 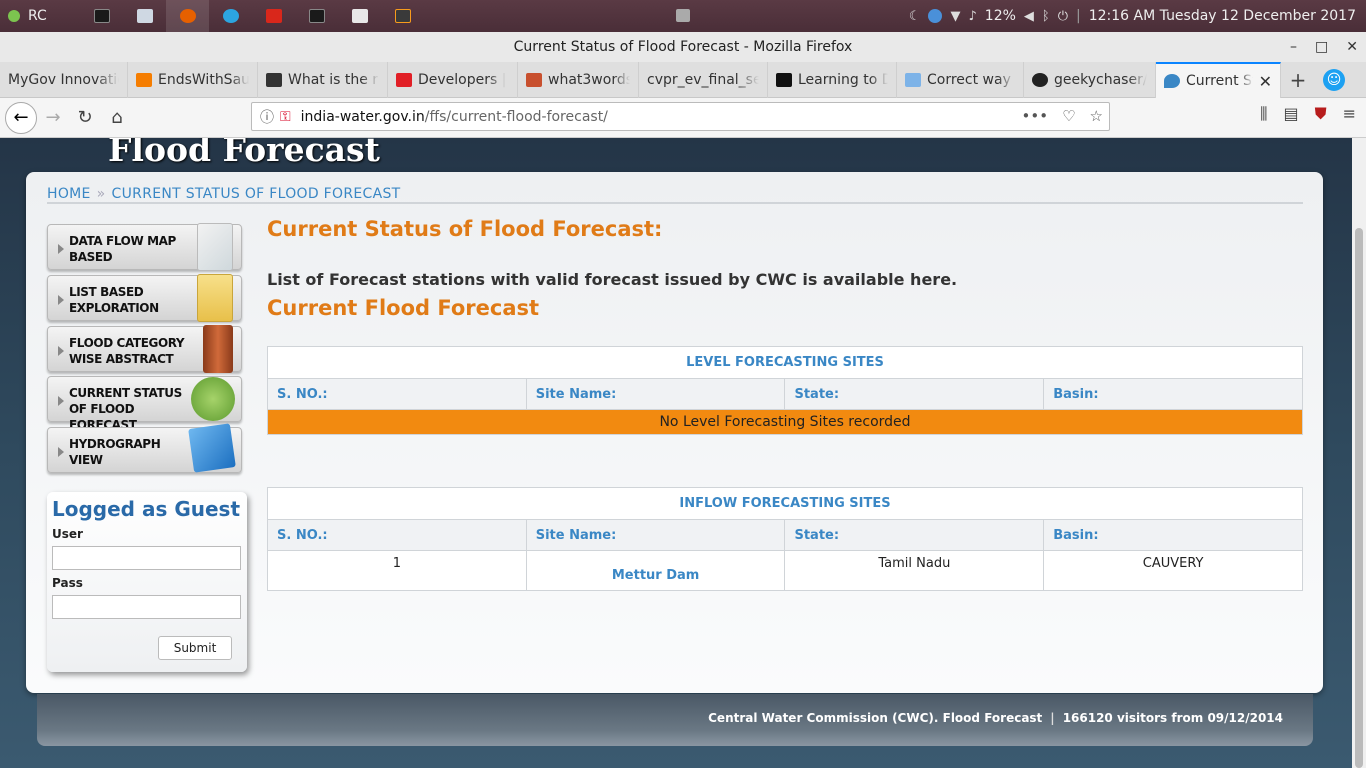 What do you see at coordinates (359, 16) in the screenshot?
I see `taskbar-files` at bounding box center [359, 16].